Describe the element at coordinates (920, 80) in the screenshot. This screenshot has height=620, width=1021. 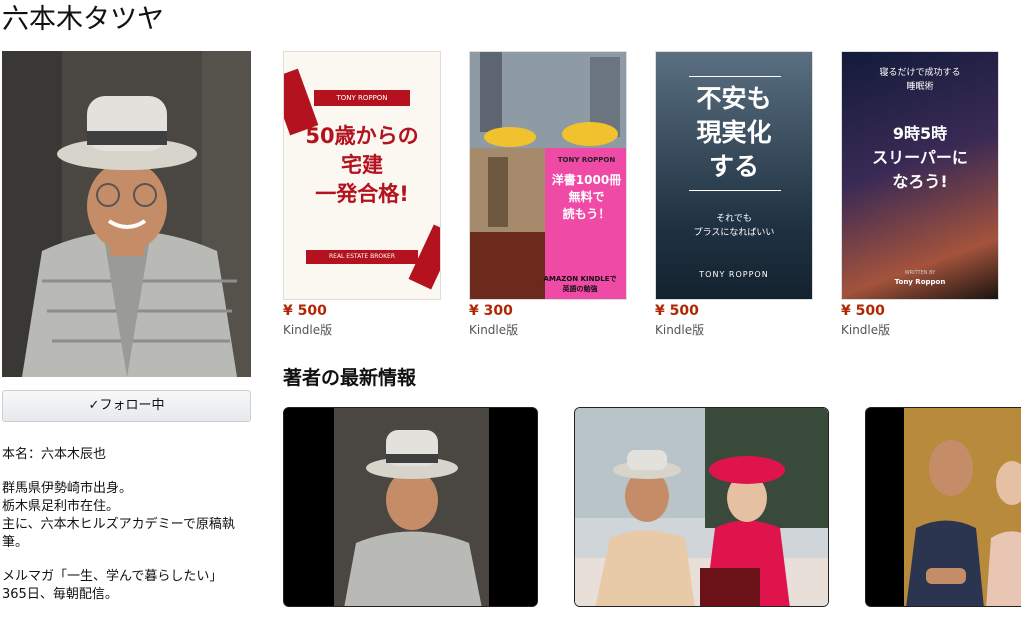
I see `cover-top-text: 寝るだけで成功する 睡眠術` at that location.